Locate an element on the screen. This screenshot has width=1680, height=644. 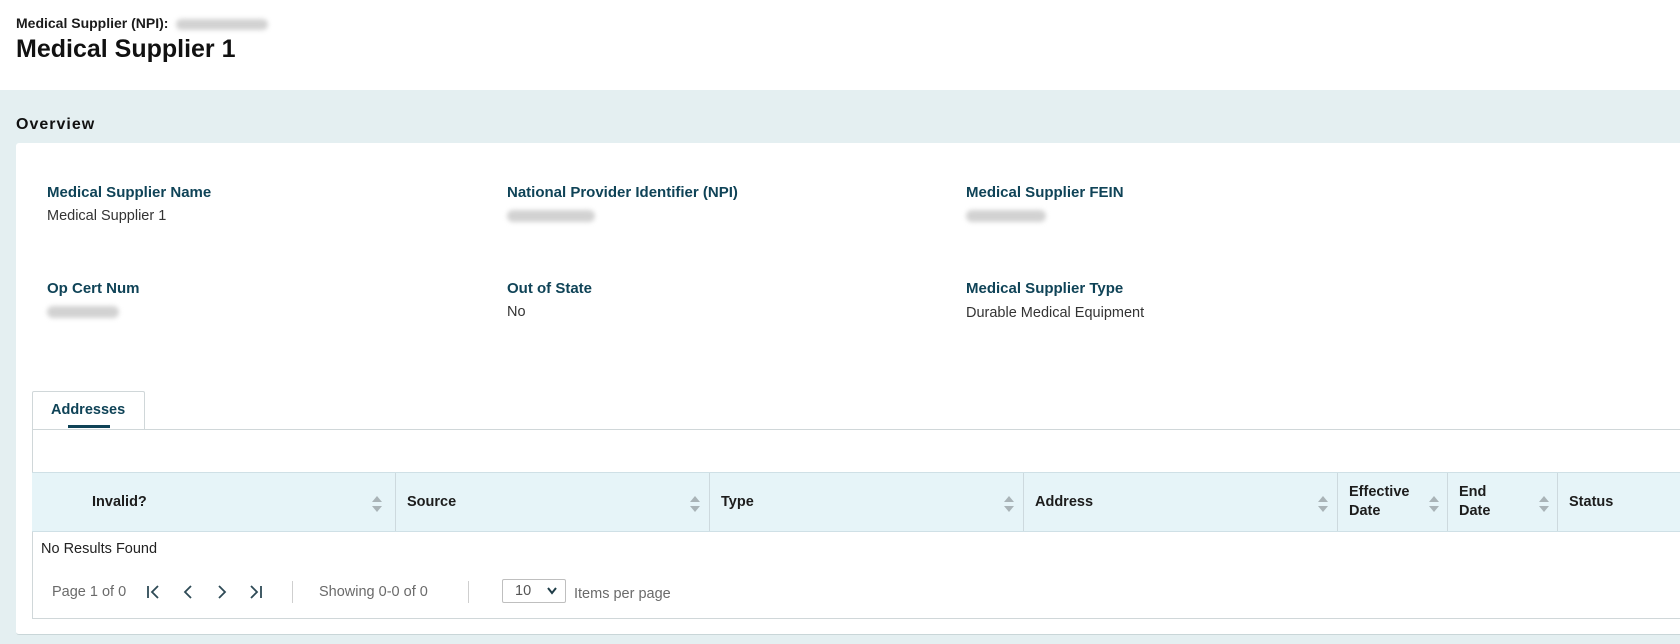
field-label-op-cert: Op Cert Num is located at coordinates (93, 288).